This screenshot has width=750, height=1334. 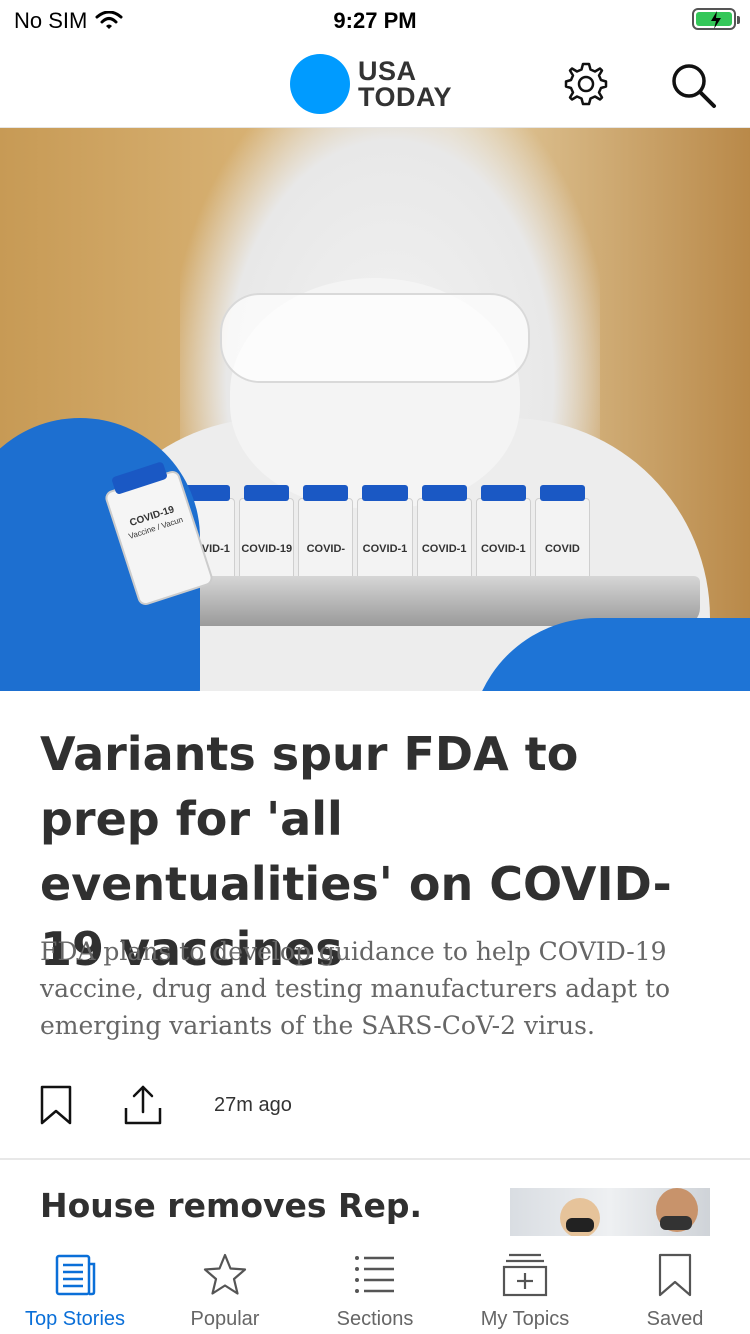 What do you see at coordinates (253, 1105) in the screenshot?
I see `article-timestamp: 27m ago` at bounding box center [253, 1105].